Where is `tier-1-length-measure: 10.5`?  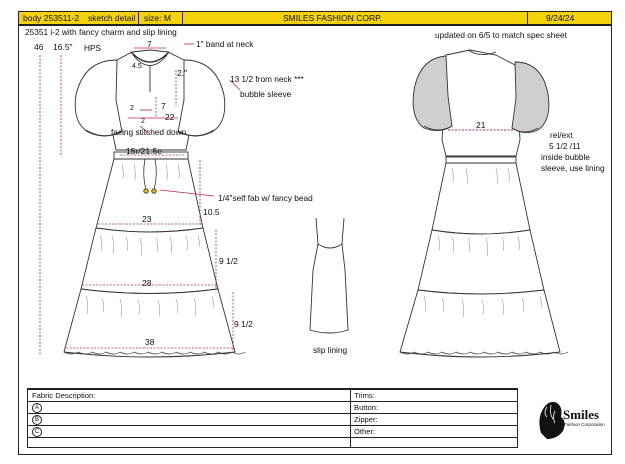 tier-1-length-measure: 10.5 is located at coordinates (211, 212).